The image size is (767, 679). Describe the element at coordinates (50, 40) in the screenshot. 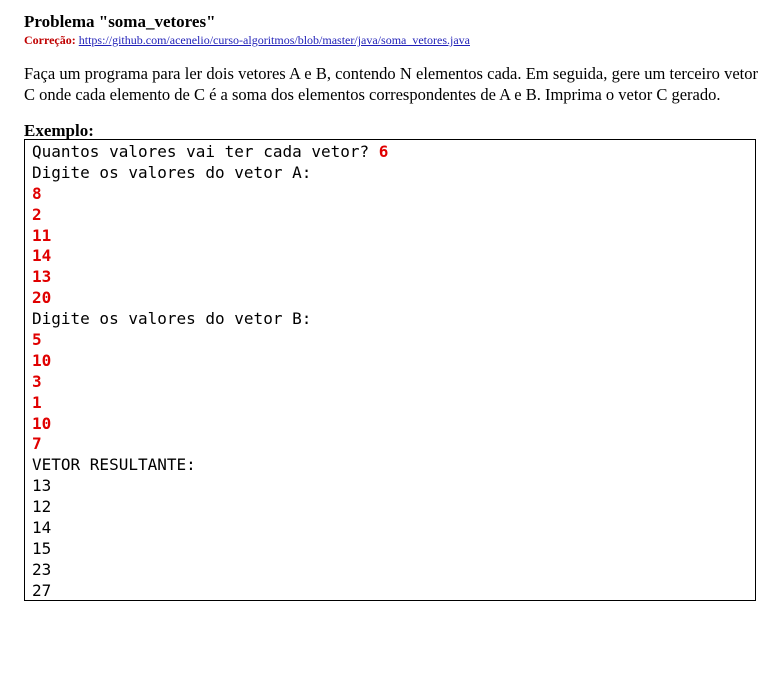

I see `correction-label: Correção:` at that location.